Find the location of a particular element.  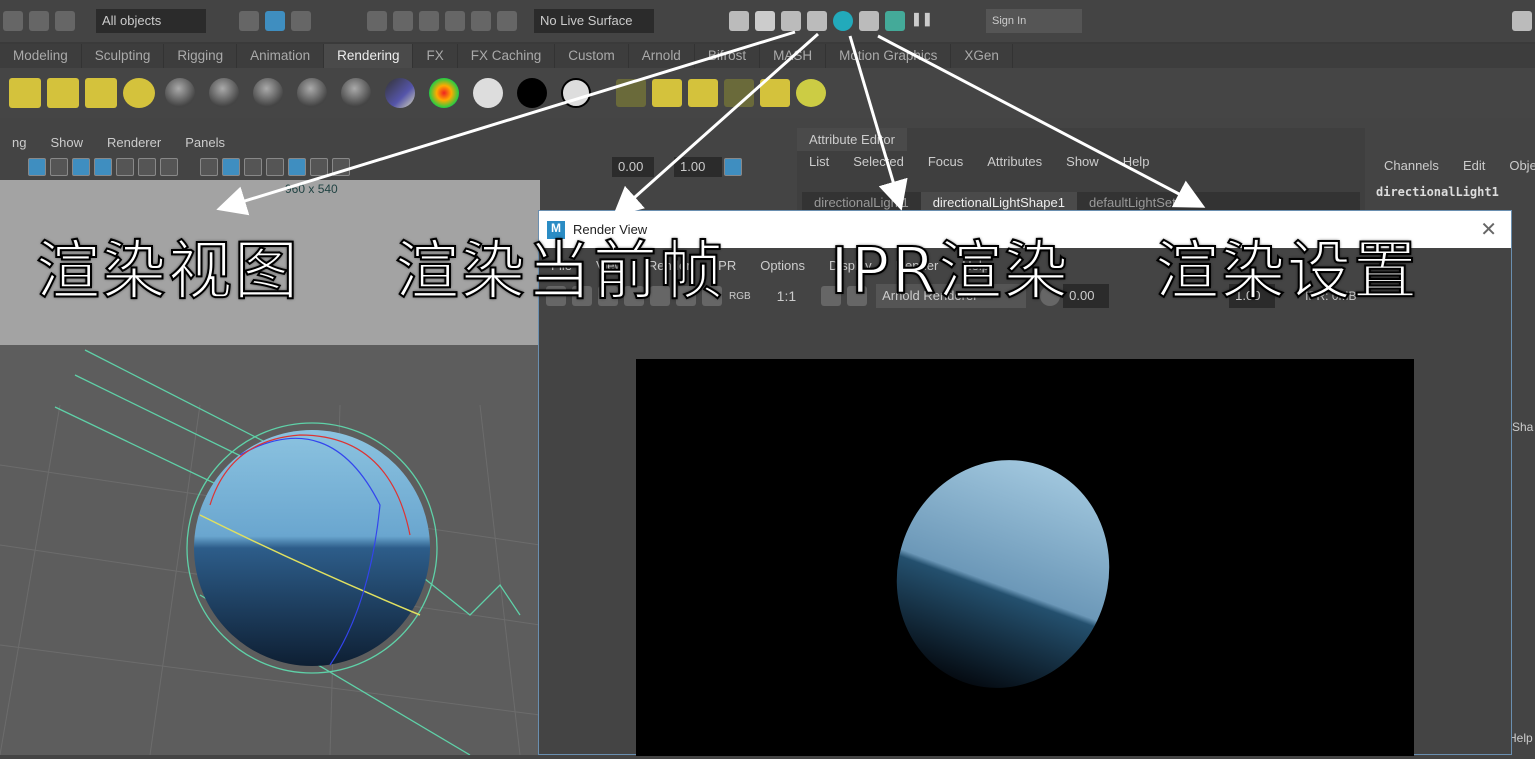

annotation-render-settings: 渲染设置 is located at coordinates (1286, 272).